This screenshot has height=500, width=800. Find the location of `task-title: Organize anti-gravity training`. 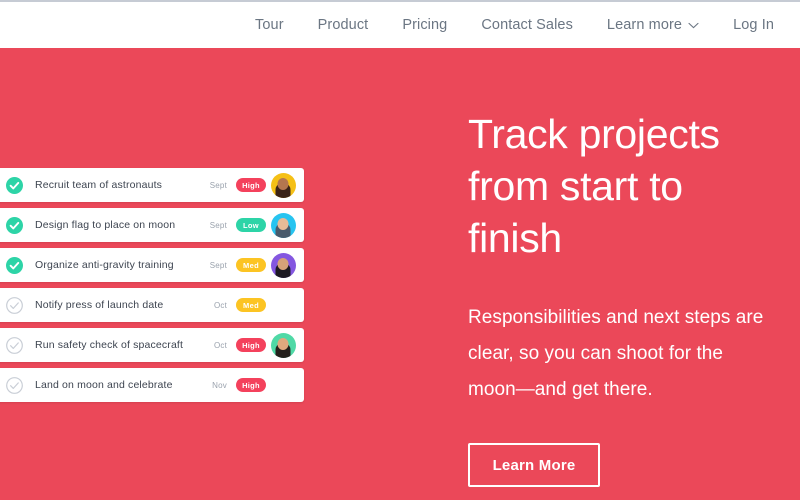

task-title: Organize anti-gravity training is located at coordinates (104, 265).